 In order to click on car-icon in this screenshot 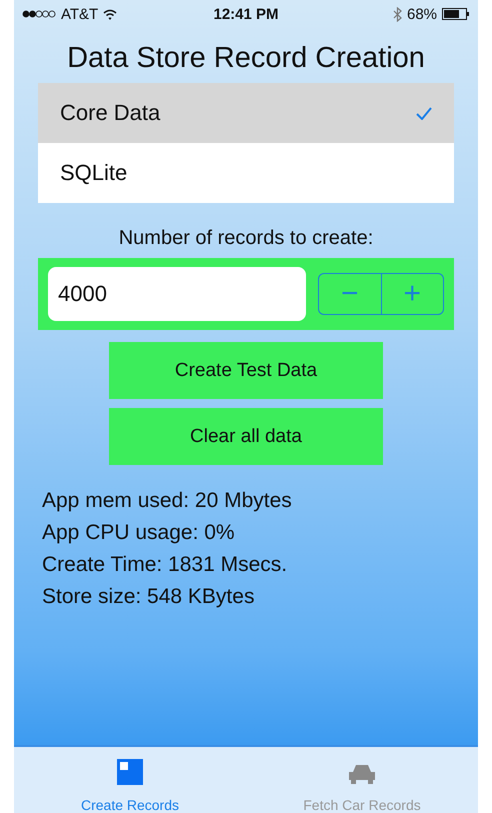, I will do `click(362, 774)`.